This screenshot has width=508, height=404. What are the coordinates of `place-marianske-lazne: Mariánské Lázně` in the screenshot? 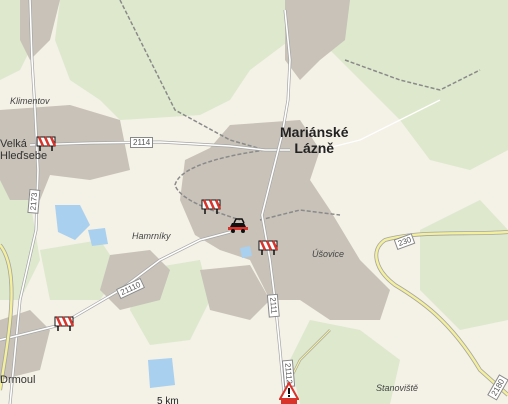 It's located at (314, 140).